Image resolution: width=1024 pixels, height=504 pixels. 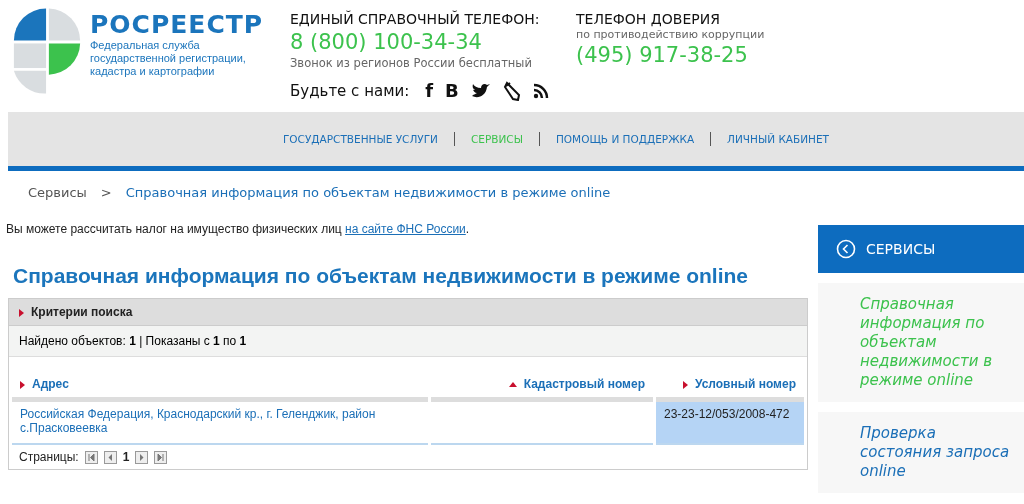 What do you see at coordinates (480, 90) in the screenshot?
I see `bird-icon` at bounding box center [480, 90].